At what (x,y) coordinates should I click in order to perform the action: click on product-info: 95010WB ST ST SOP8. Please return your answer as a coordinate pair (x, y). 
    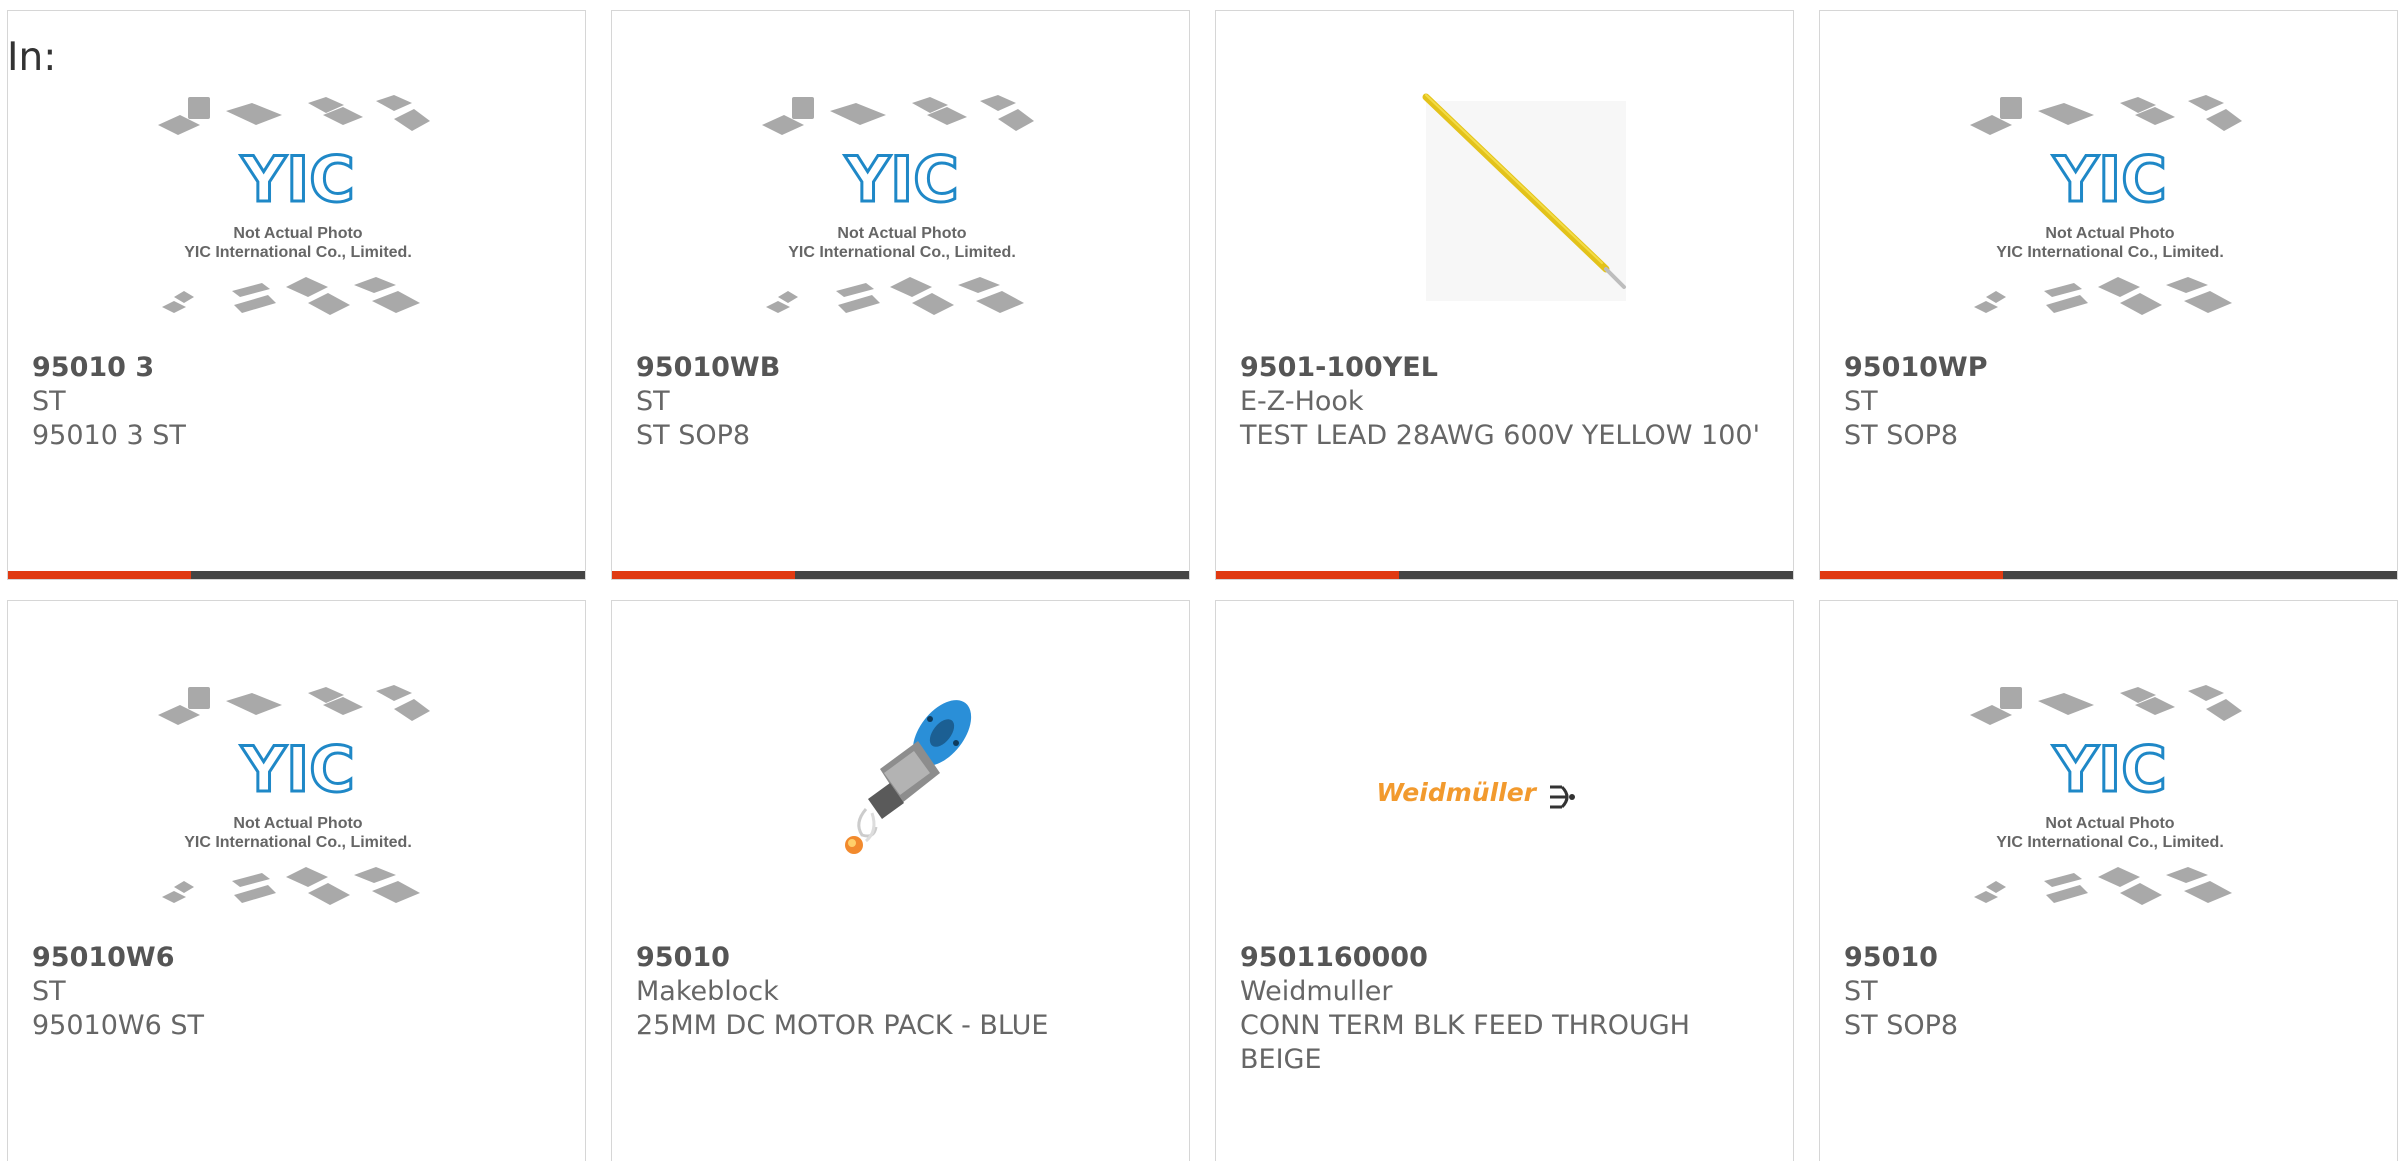
    Looking at the image, I should click on (902, 402).